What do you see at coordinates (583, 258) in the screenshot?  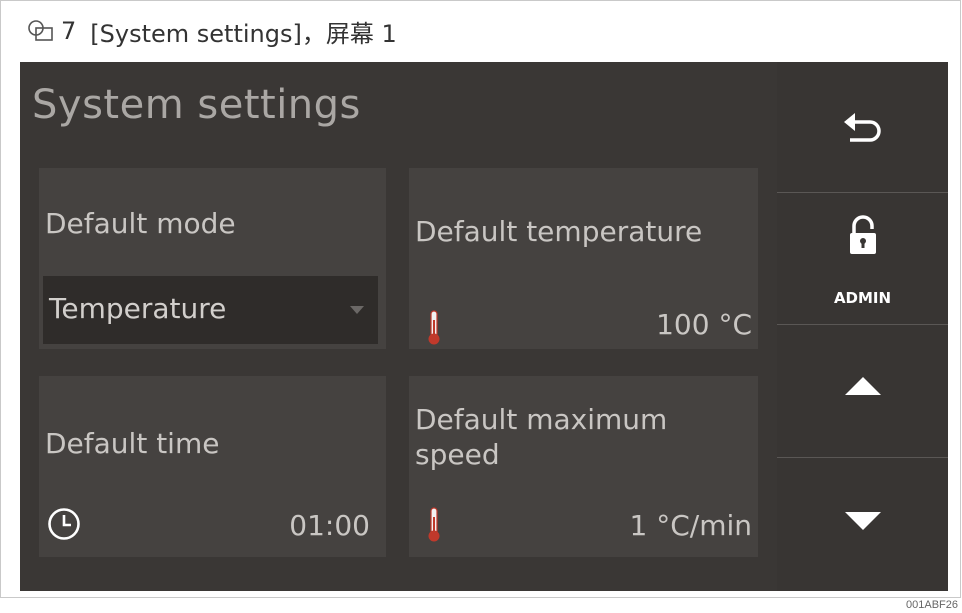 I see `default-temperature-tile: Default temperature 100 °C` at bounding box center [583, 258].